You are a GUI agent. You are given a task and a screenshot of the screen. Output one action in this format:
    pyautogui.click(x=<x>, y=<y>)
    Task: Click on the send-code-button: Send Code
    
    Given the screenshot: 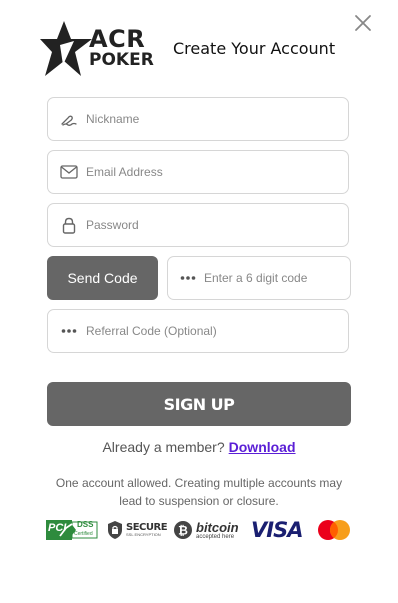 What is the action you would take?
    pyautogui.click(x=102, y=278)
    